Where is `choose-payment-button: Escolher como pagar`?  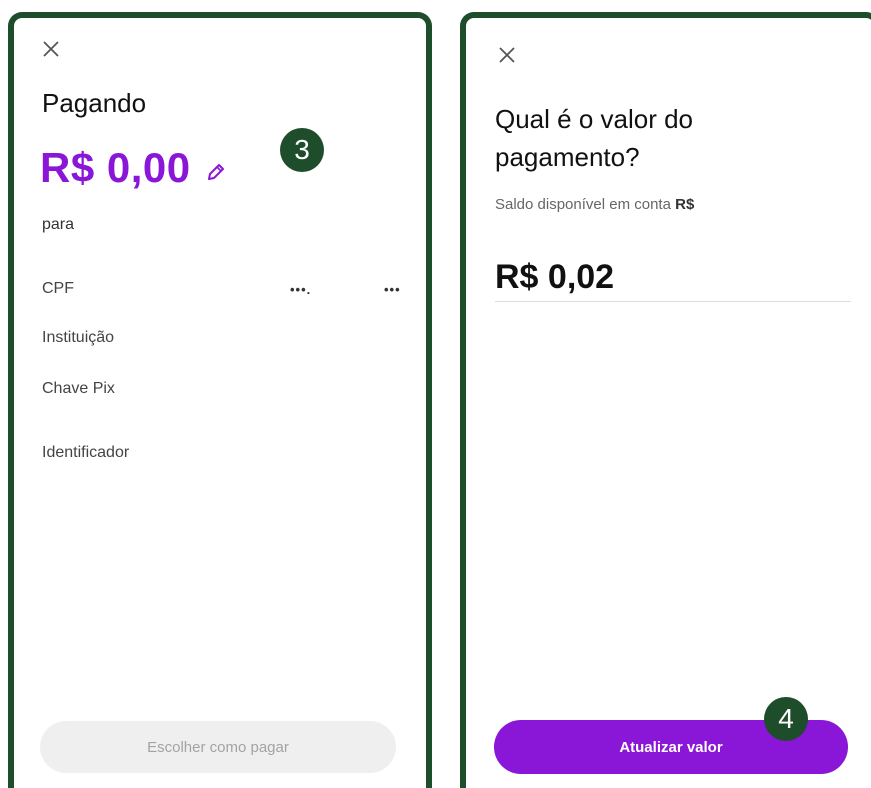 choose-payment-button: Escolher como pagar is located at coordinates (218, 747).